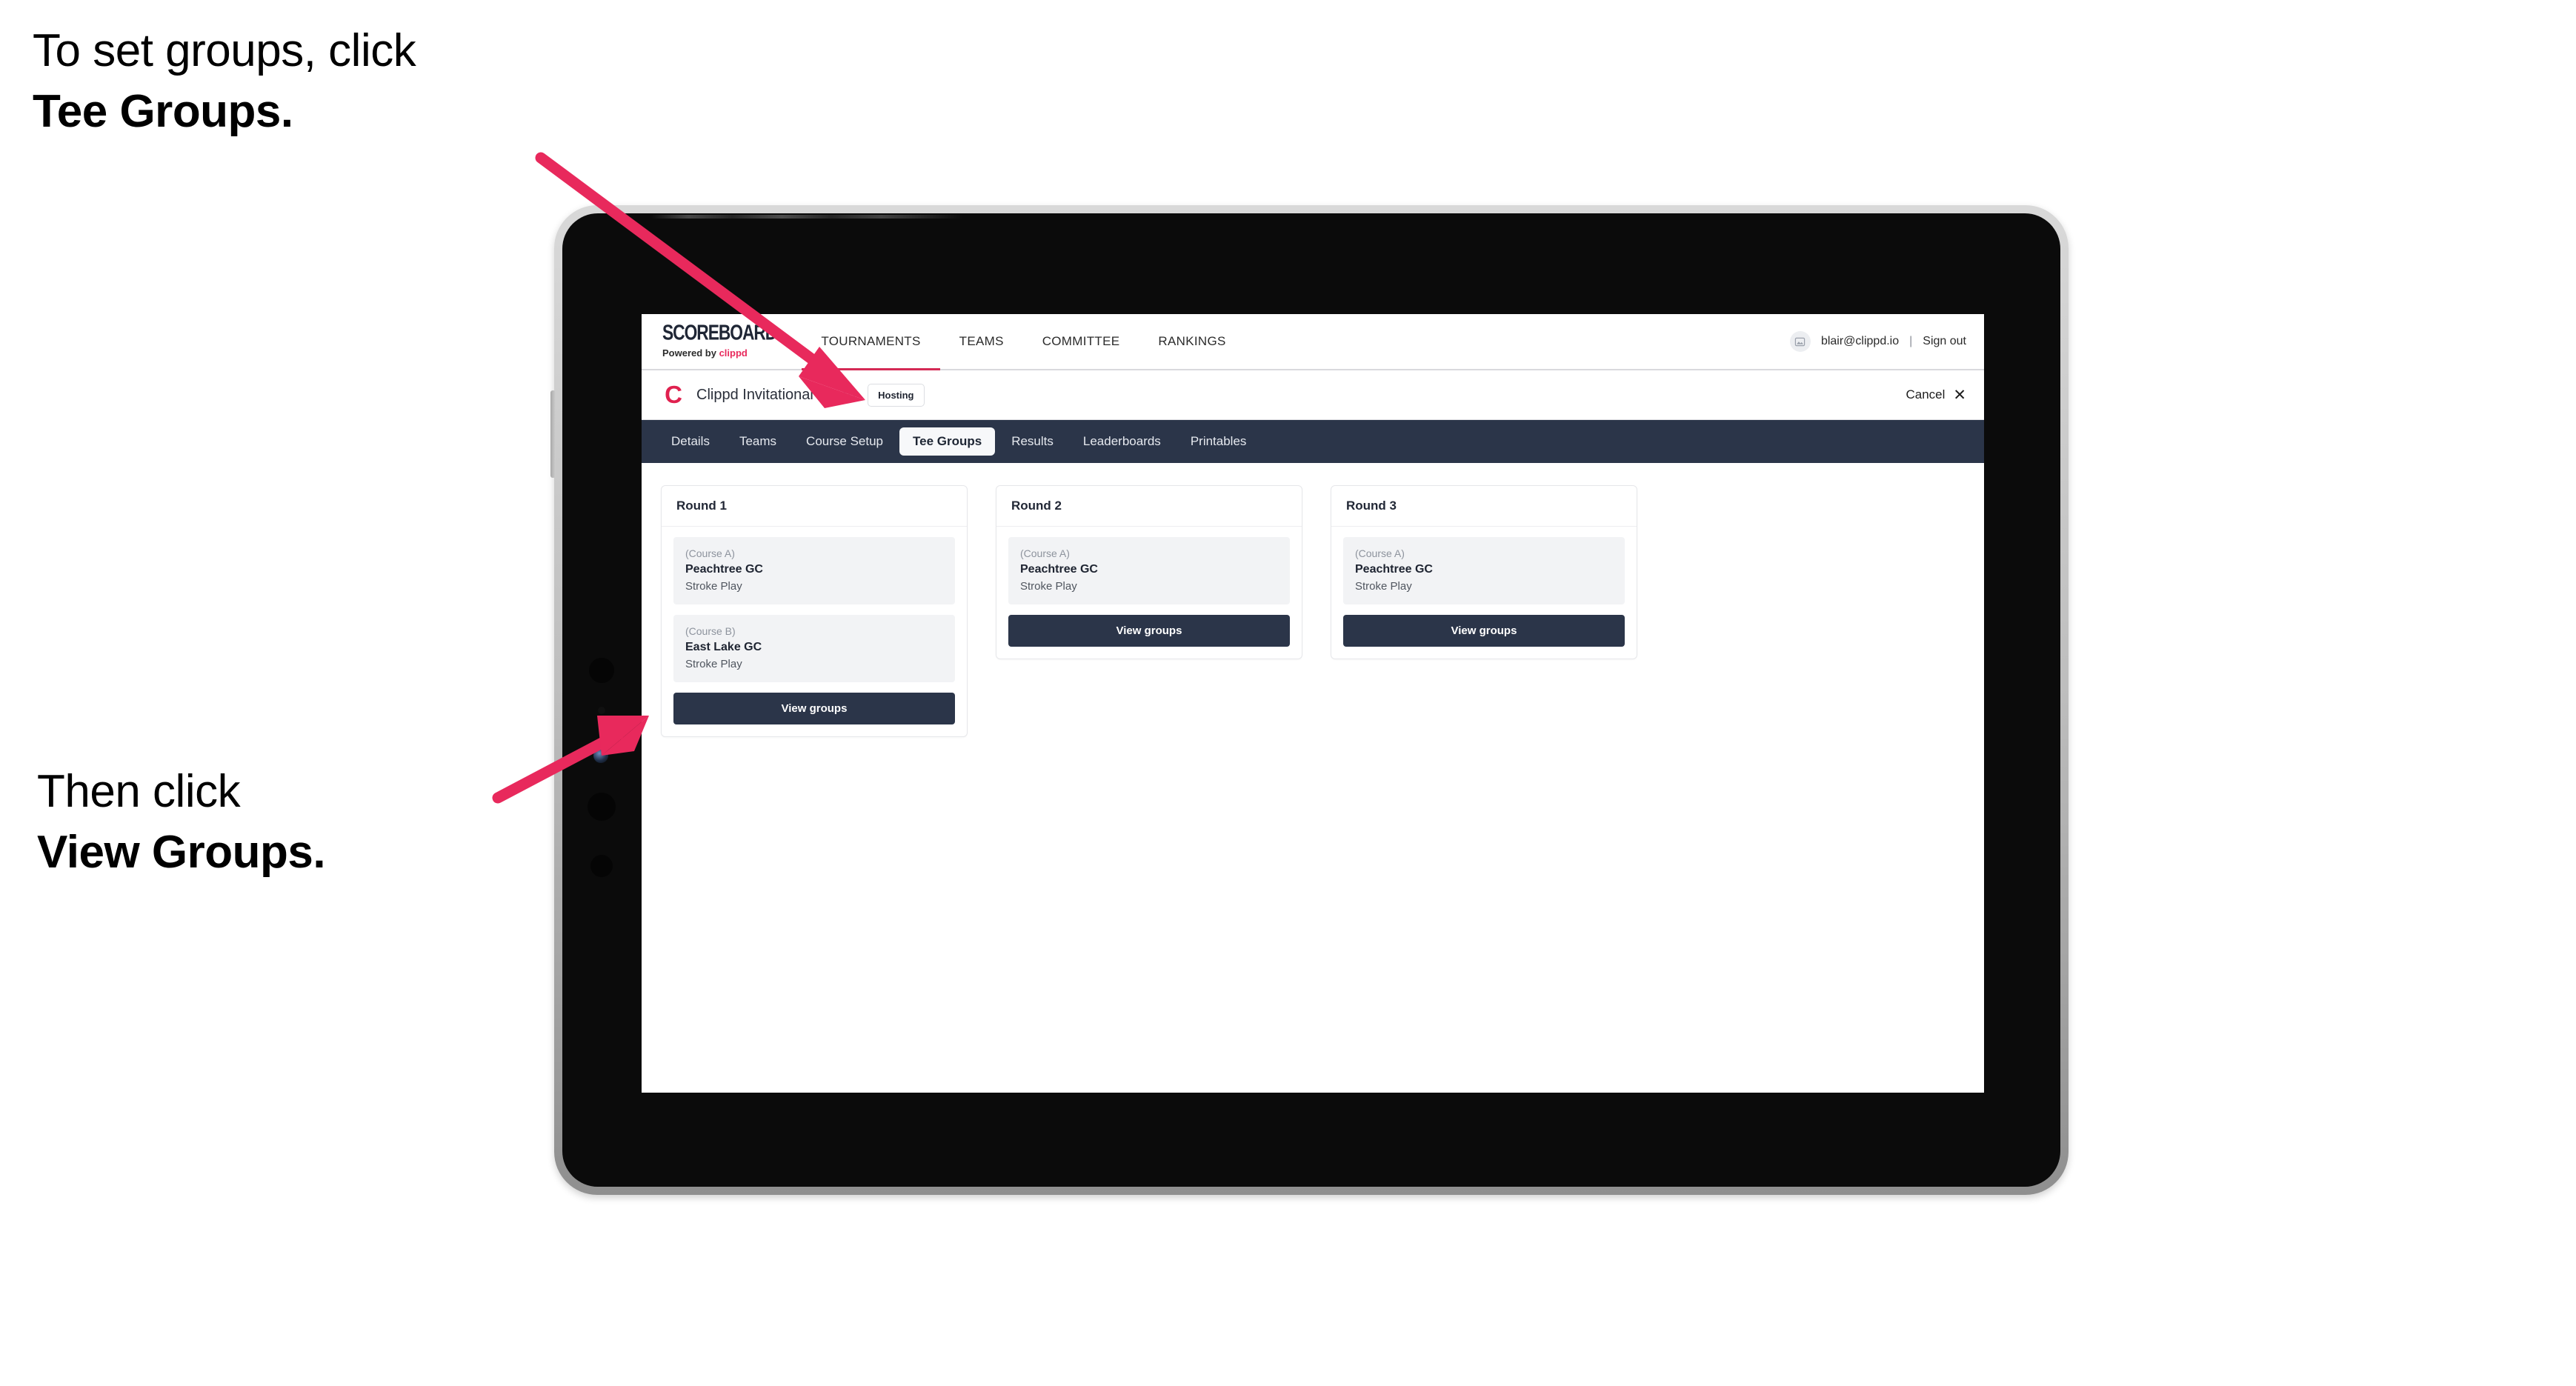 Image resolution: width=2576 pixels, height=1386 pixels. I want to click on tab-tee-groups: Tee Groups, so click(947, 441).